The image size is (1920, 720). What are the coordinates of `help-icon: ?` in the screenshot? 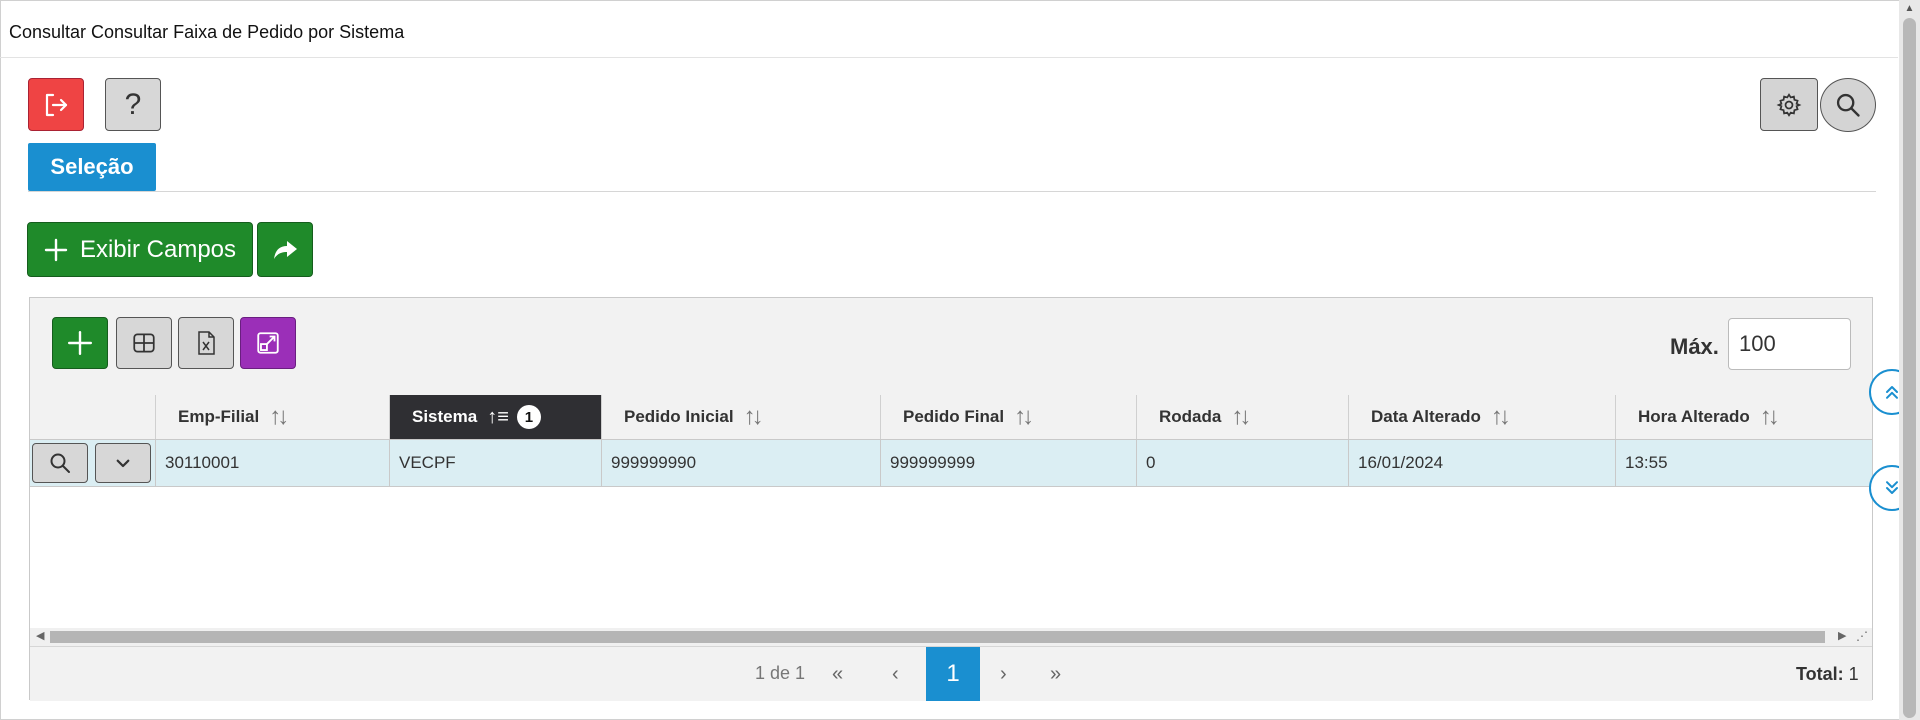 It's located at (133, 104).